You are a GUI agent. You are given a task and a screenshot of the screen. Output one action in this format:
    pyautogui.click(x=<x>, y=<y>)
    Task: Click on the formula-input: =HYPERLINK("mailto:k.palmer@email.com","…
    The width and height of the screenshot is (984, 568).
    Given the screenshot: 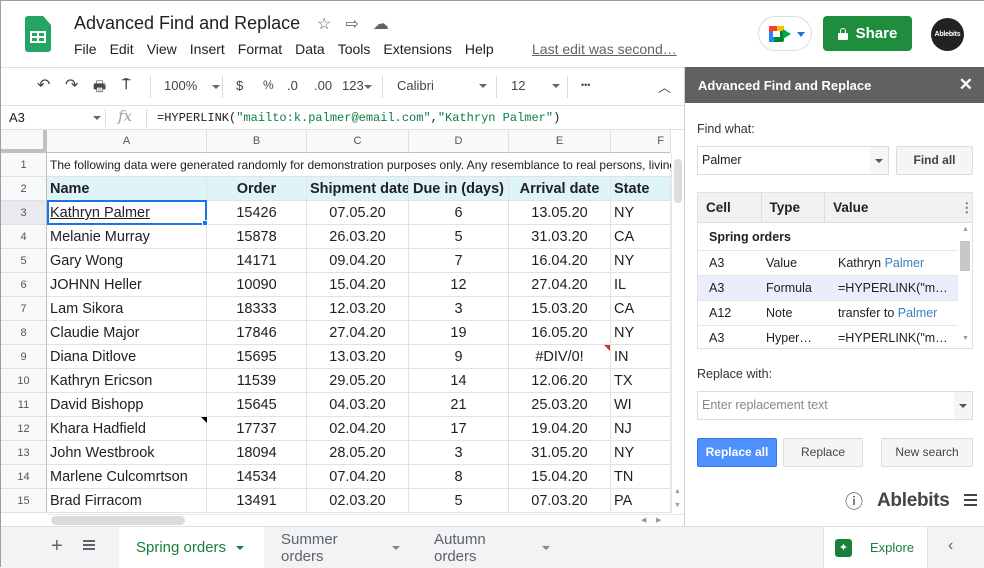 What is the action you would take?
    pyautogui.click(x=358, y=118)
    